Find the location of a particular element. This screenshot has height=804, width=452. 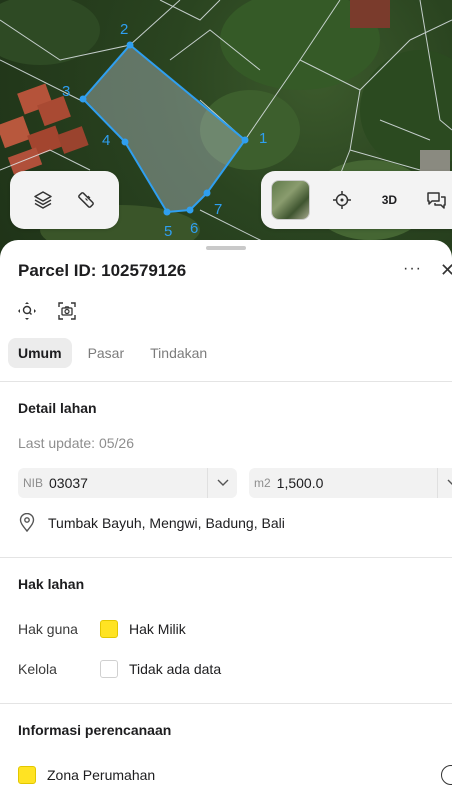

vertex-label-2: 2 is located at coordinates (124, 29).